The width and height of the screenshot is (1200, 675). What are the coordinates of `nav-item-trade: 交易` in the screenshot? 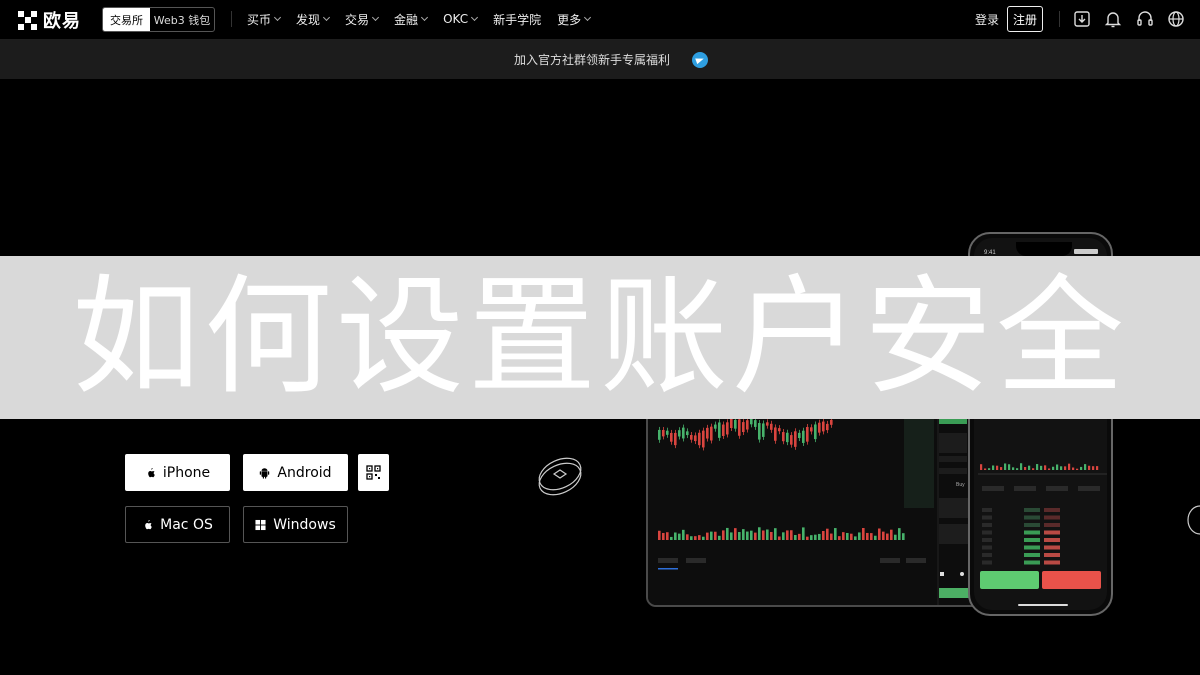 It's located at (362, 19).